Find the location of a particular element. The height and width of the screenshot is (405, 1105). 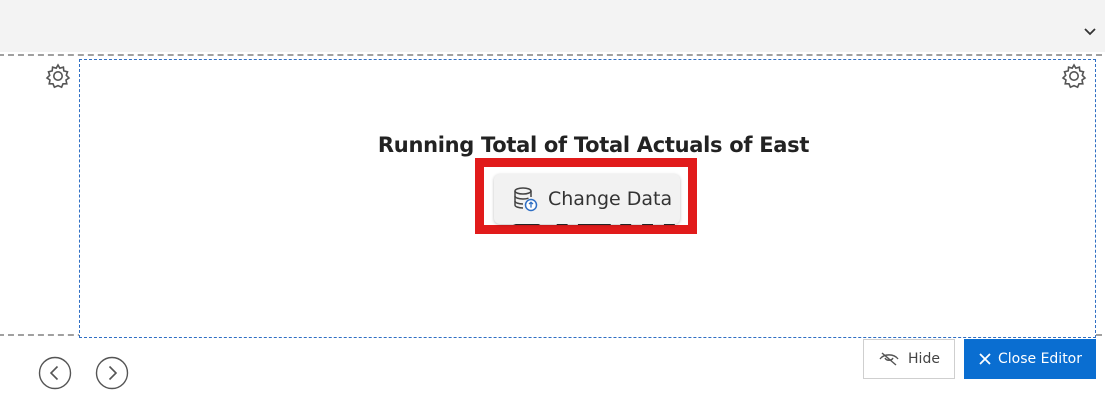

close-editor-button: Close Editor is located at coordinates (1030, 359).